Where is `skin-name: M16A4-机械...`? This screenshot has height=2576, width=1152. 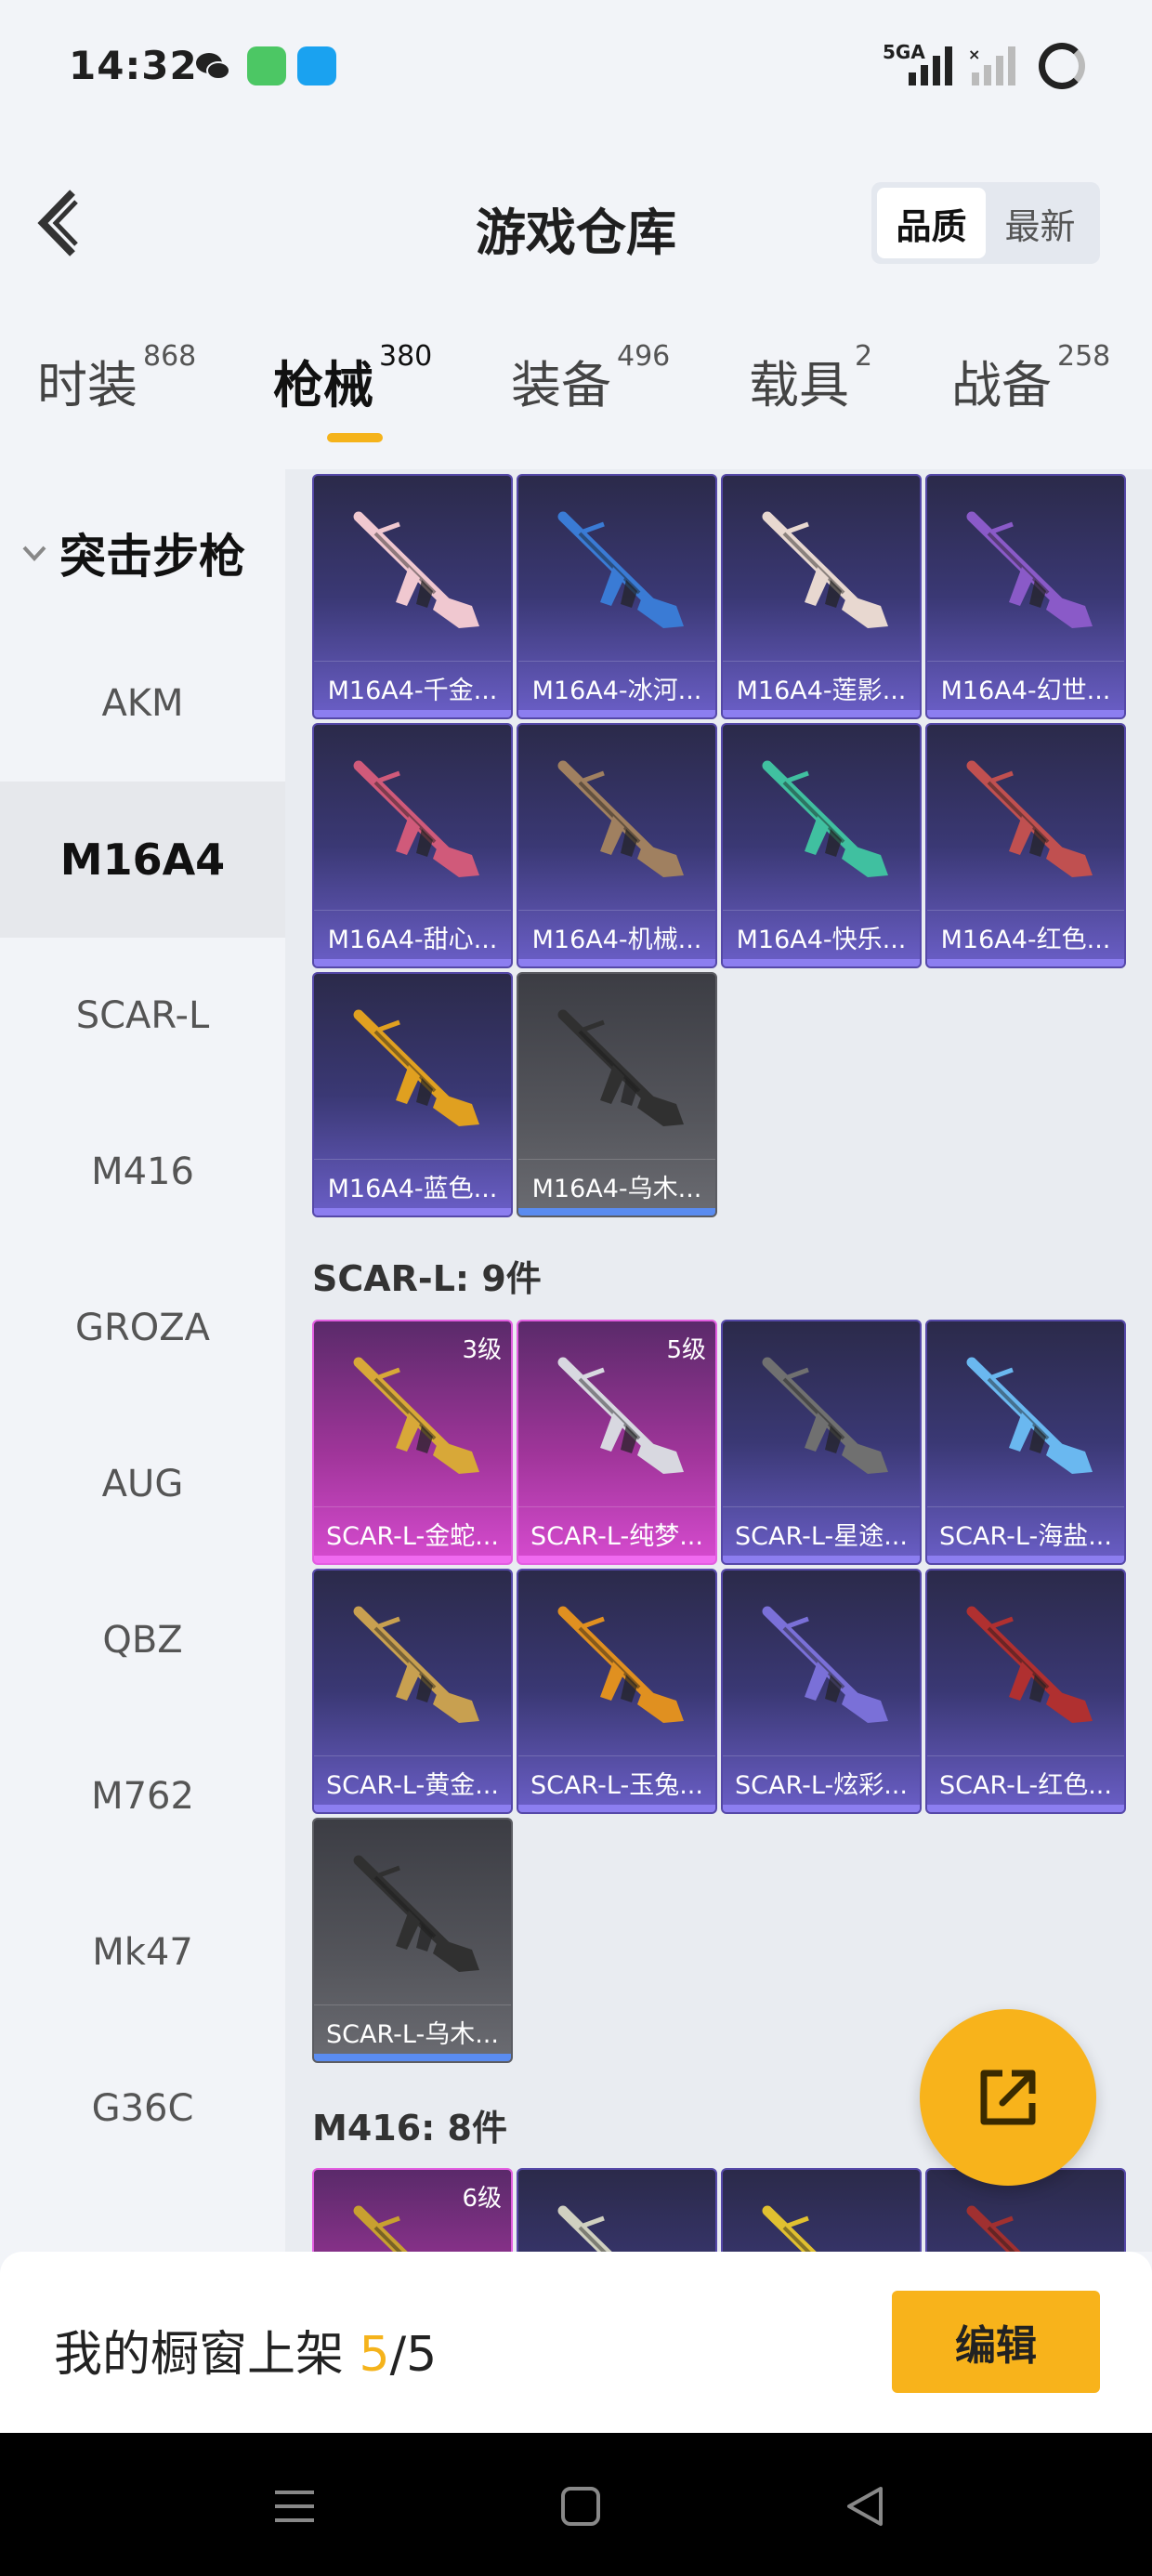 skin-name: M16A4-机械... is located at coordinates (616, 940).